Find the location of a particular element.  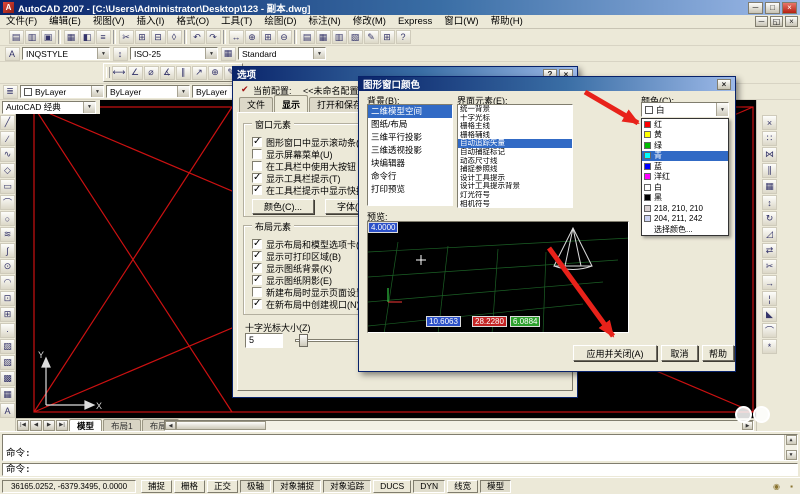

tab-nav-button: ▶| is located at coordinates (62, 425).